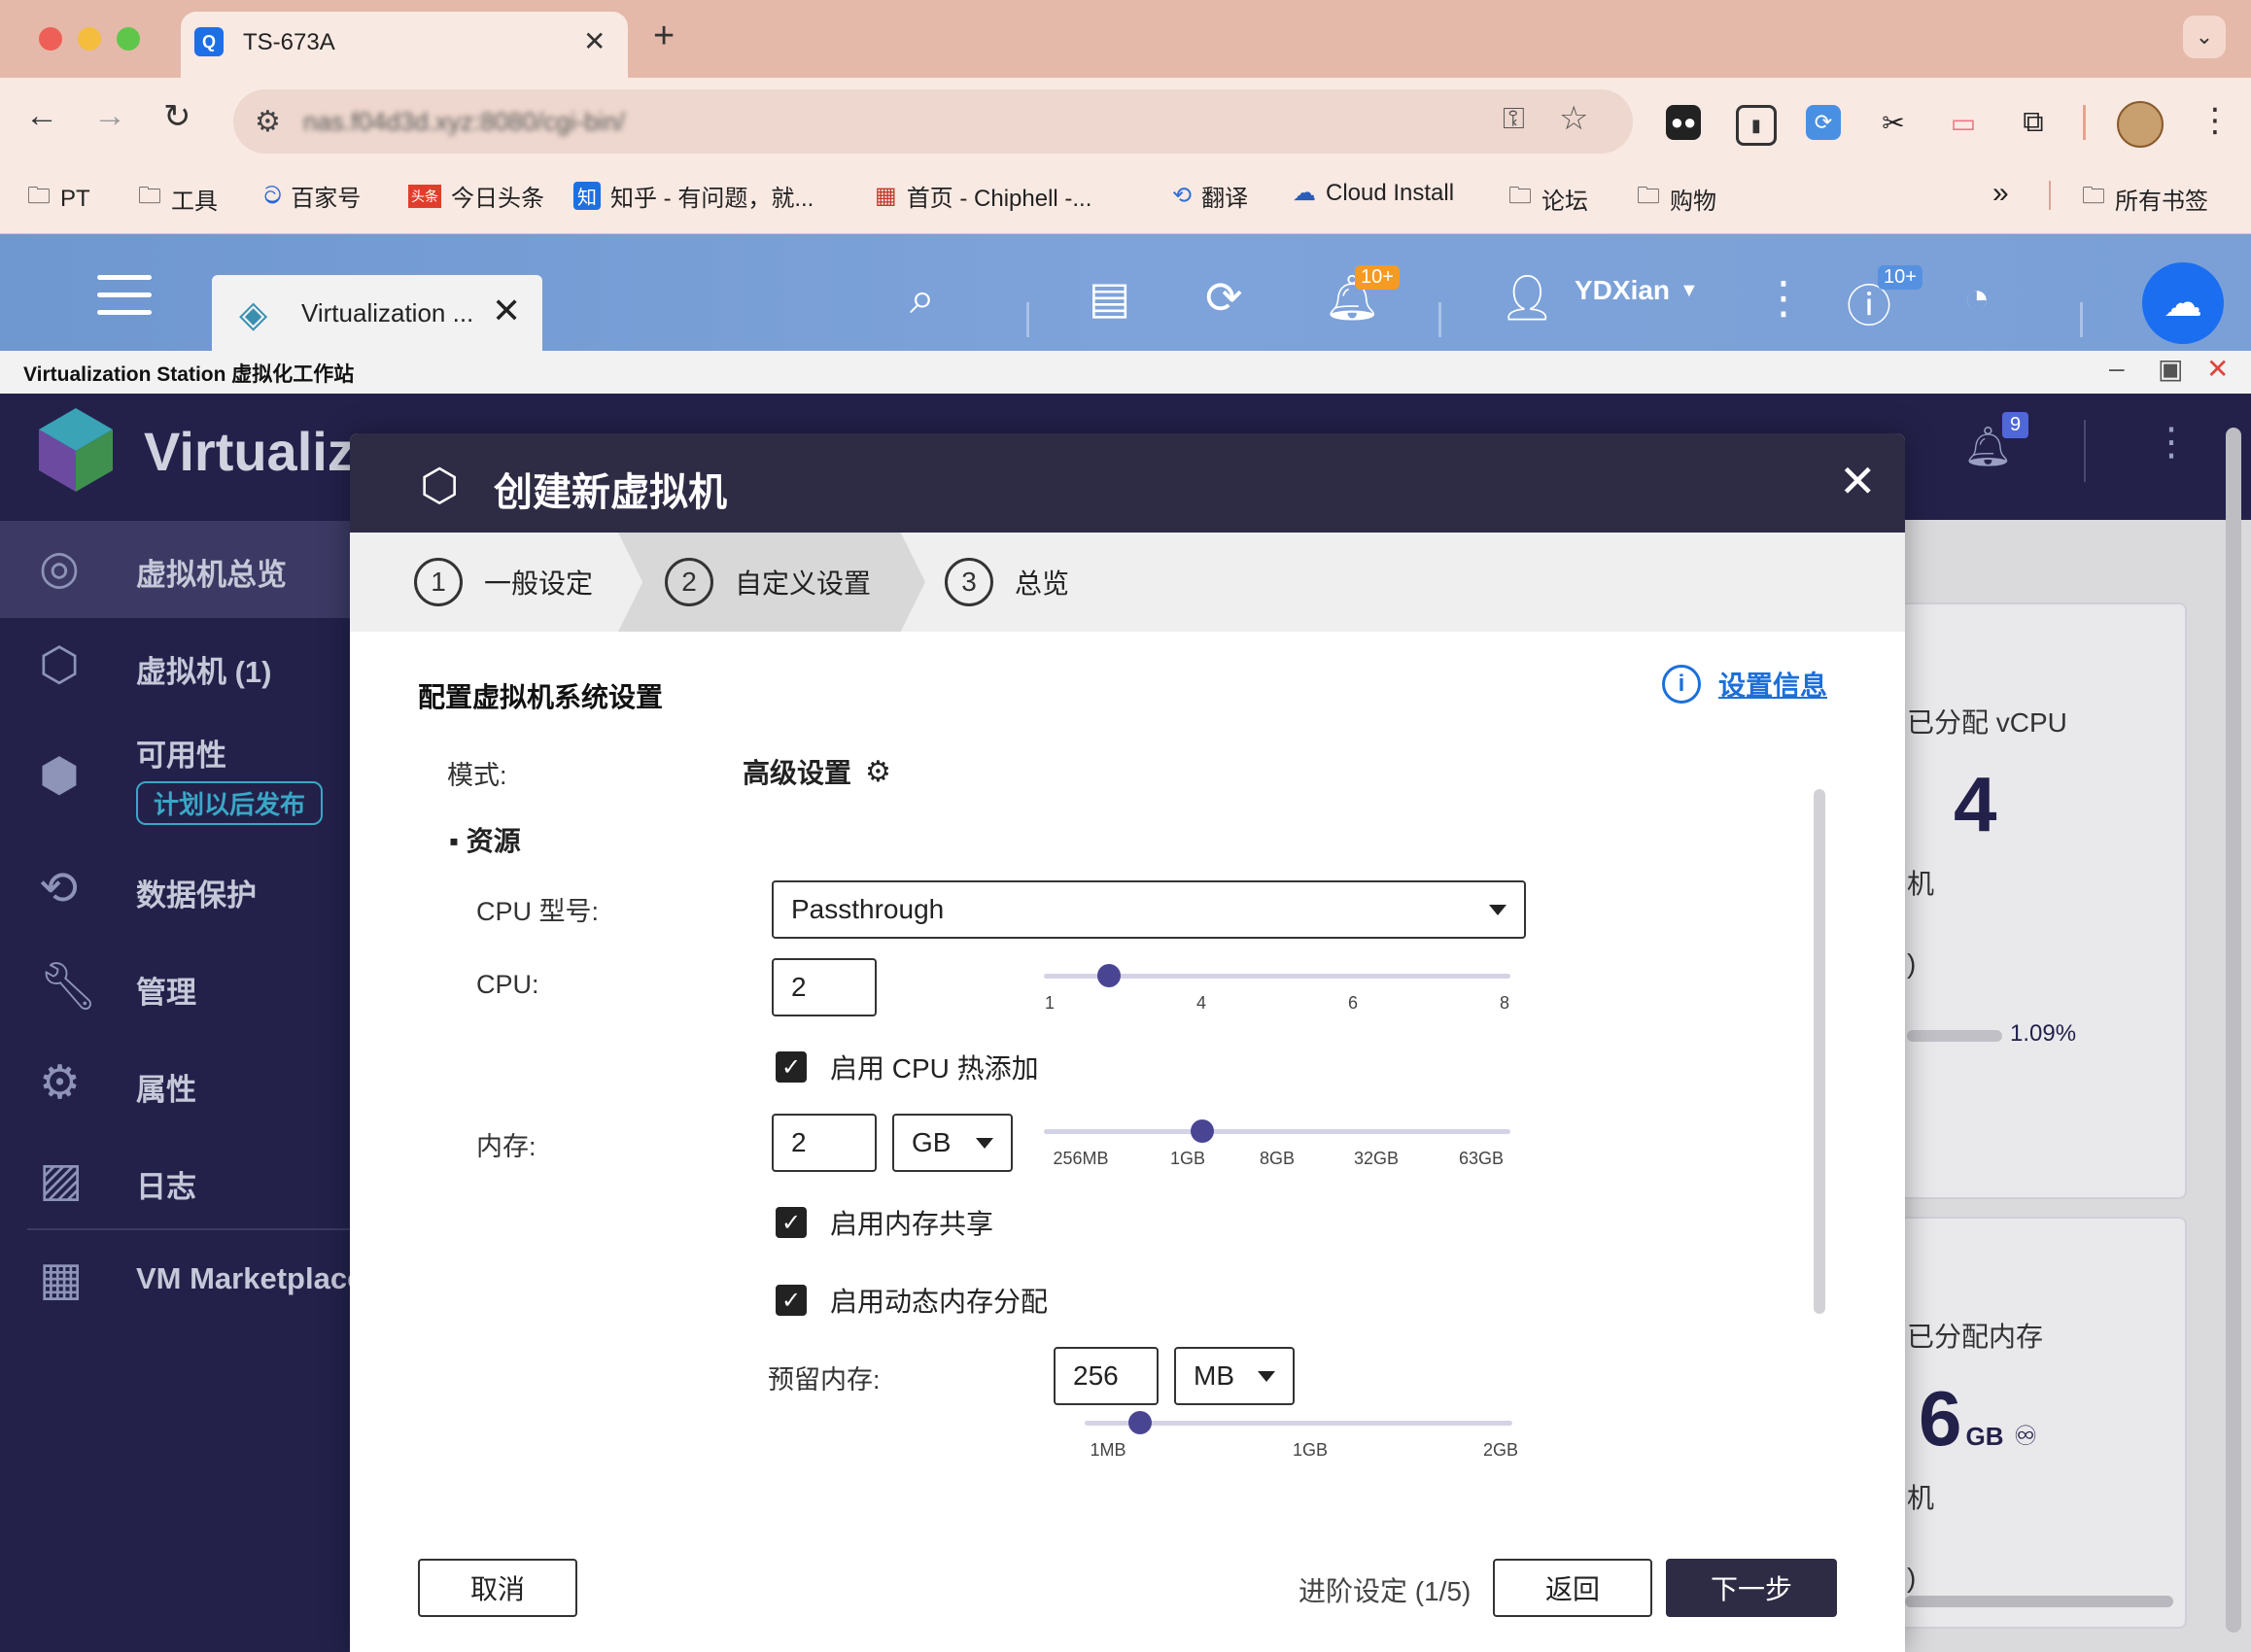  What do you see at coordinates (175, 1281) in the screenshot?
I see `sidebar-item-marketplace: ▦ VM Marketplace` at bounding box center [175, 1281].